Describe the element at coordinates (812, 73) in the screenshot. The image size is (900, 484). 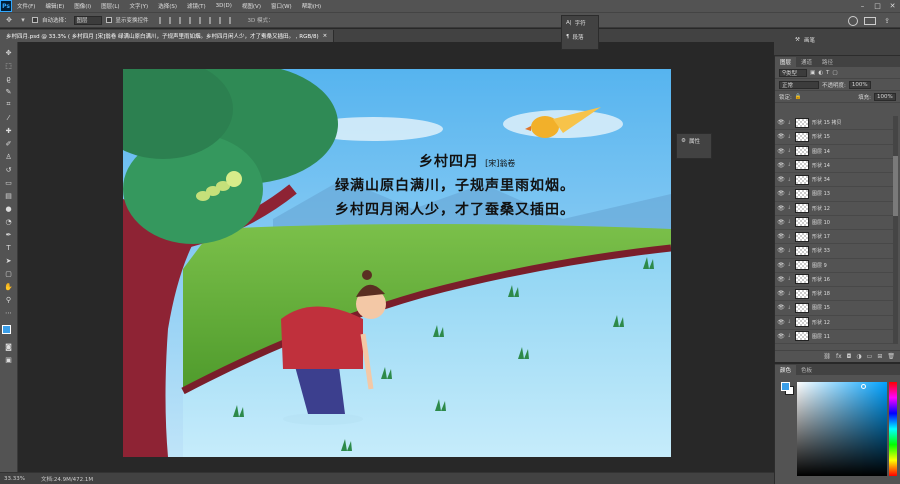
I see `filter-pixel-icon: ▣` at that location.